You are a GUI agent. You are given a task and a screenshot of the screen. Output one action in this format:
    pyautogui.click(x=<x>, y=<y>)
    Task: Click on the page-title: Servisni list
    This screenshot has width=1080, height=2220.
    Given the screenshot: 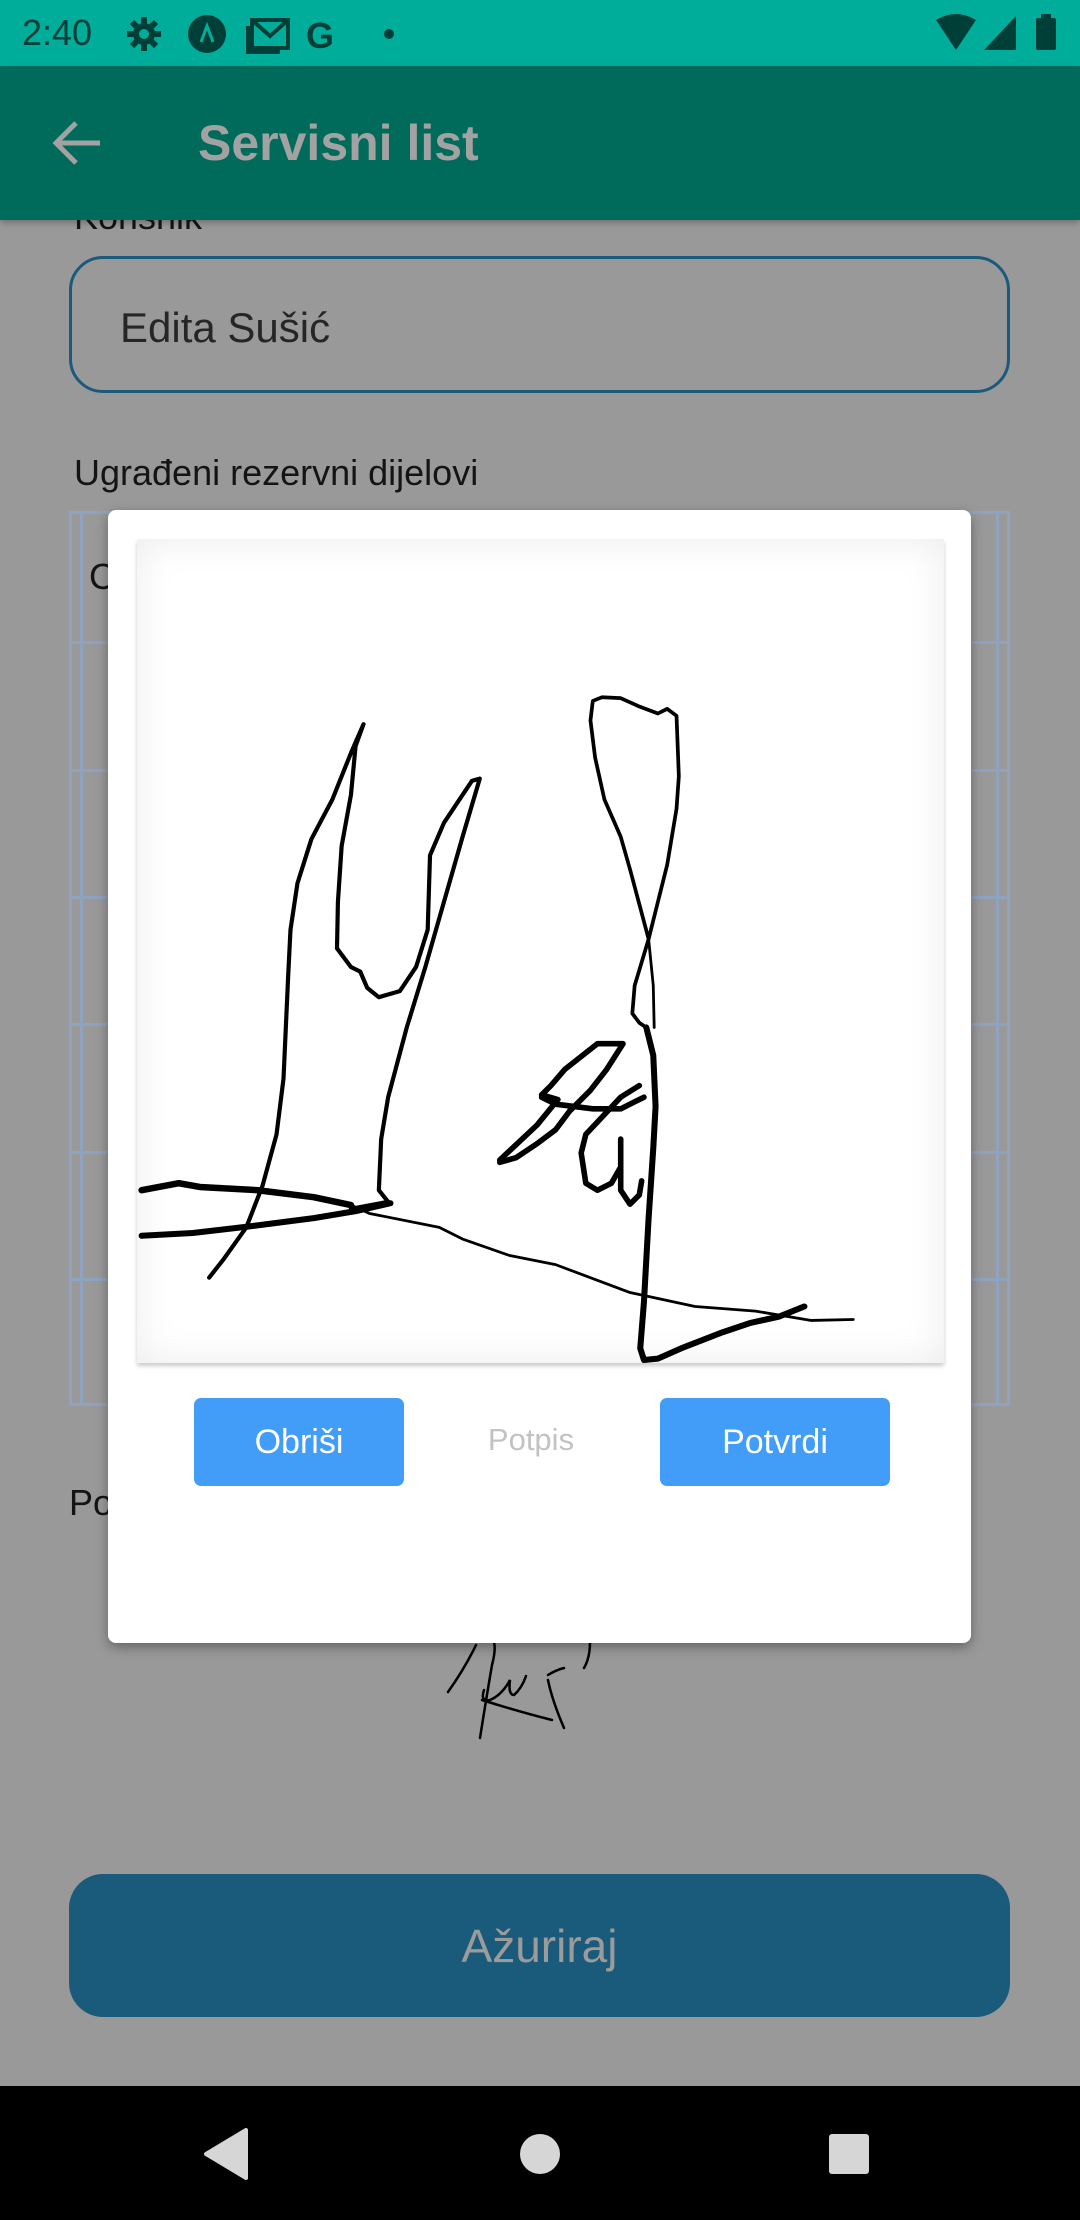 What is the action you would take?
    pyautogui.click(x=338, y=143)
    